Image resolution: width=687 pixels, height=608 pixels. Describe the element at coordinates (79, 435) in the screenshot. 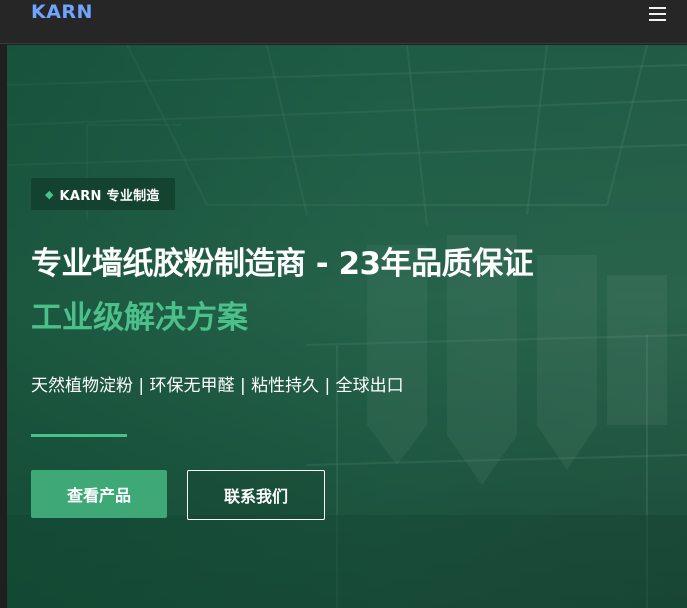

I see `accent-divider` at that location.